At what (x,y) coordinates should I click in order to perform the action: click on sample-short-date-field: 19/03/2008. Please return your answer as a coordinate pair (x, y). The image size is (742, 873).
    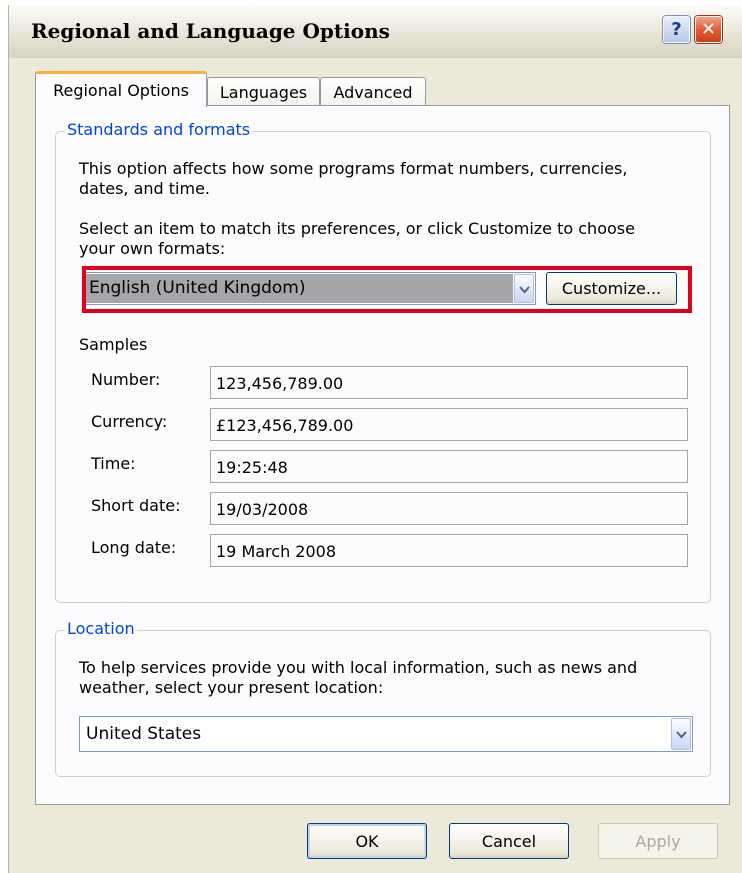
    Looking at the image, I should click on (449, 508).